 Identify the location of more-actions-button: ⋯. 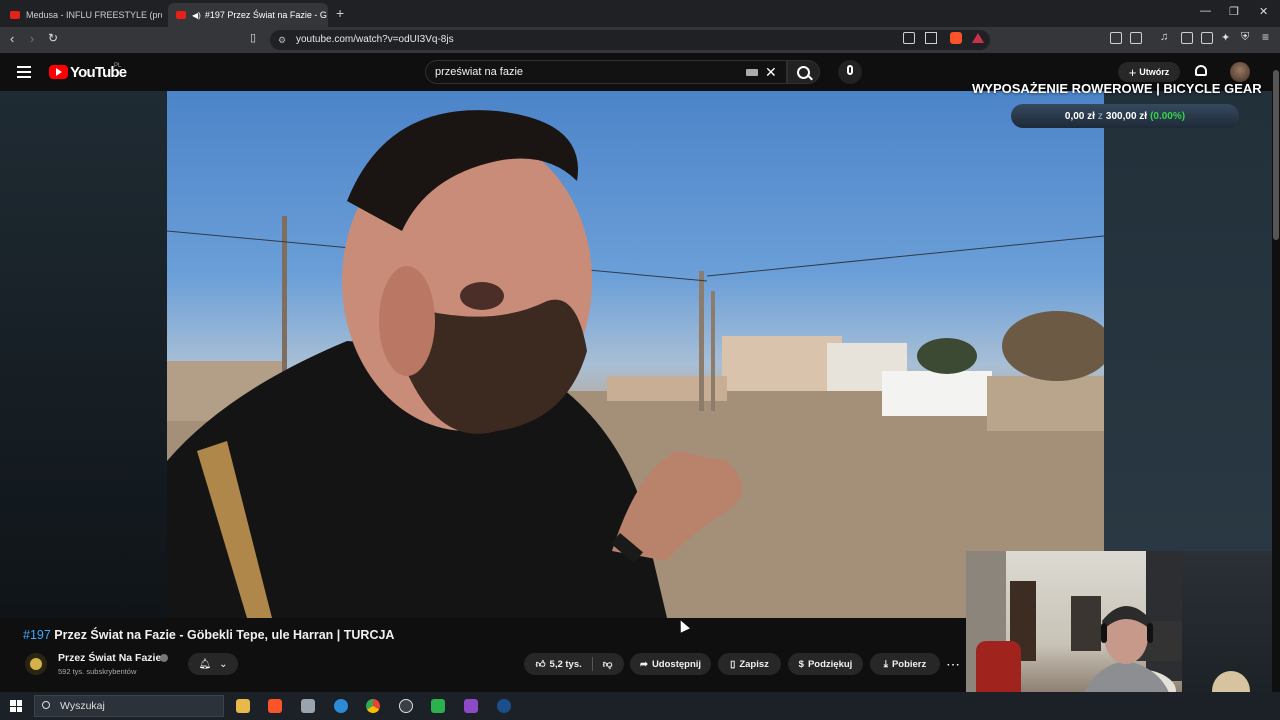
(953, 664).